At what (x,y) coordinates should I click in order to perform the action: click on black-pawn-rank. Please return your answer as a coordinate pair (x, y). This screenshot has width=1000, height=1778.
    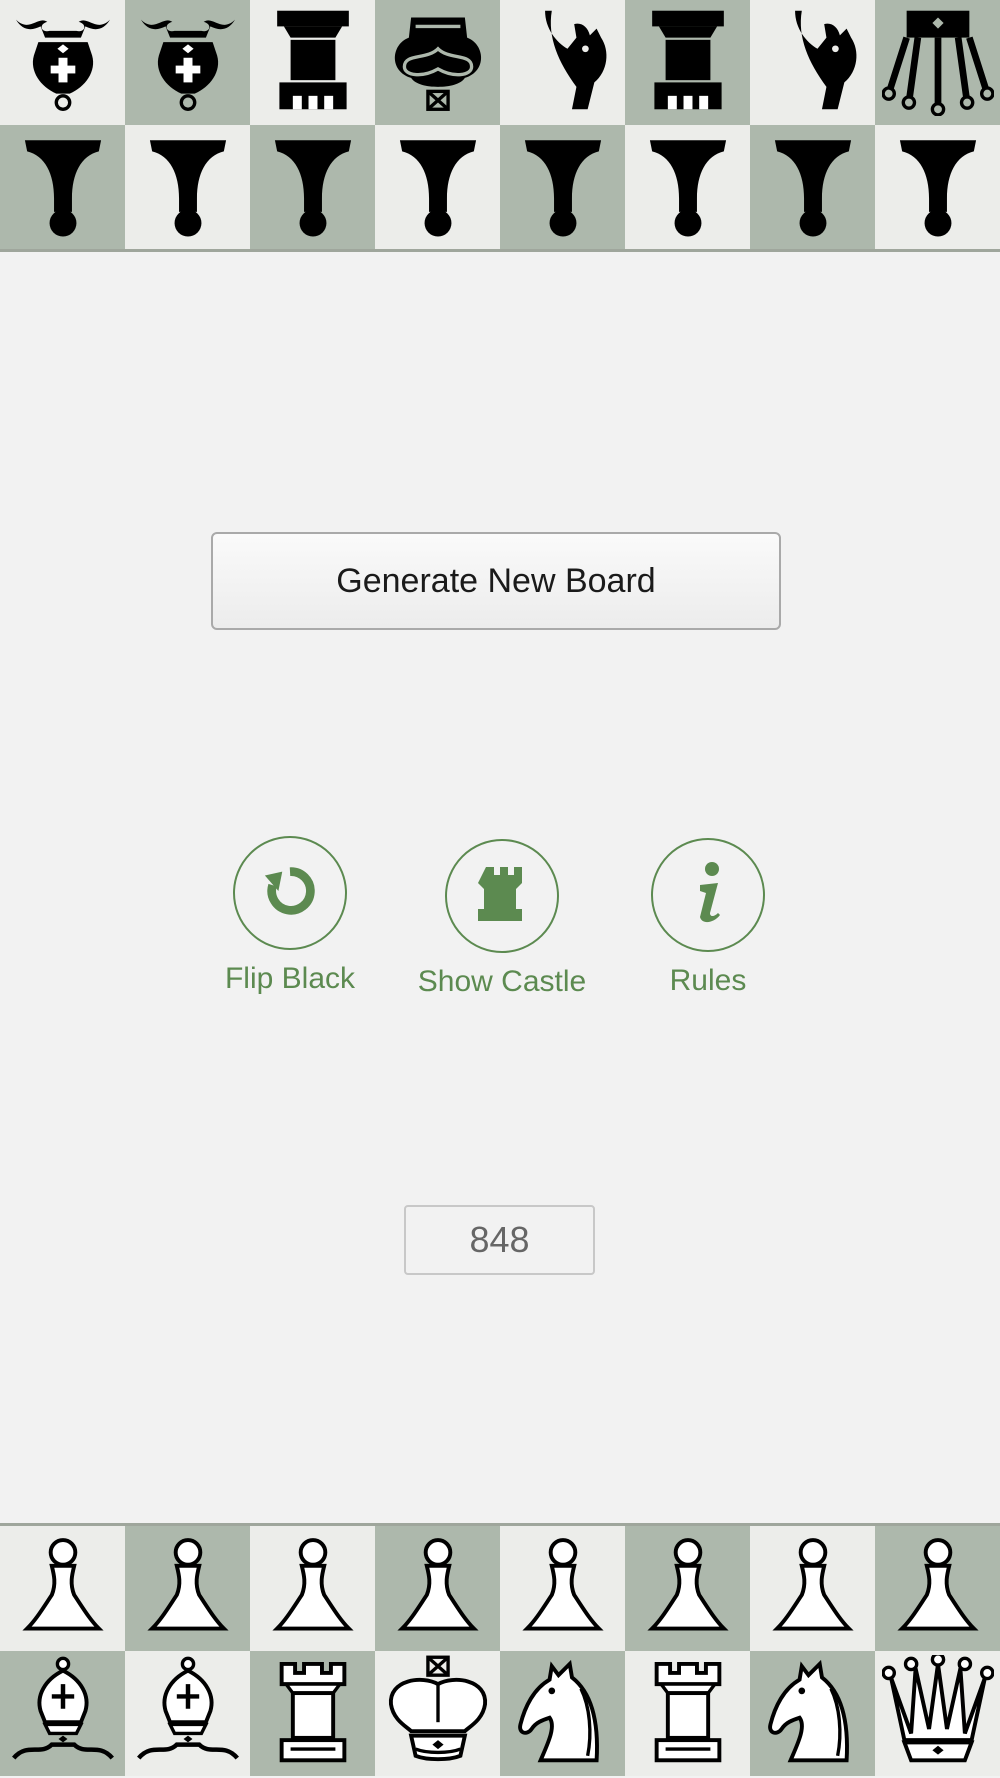
    Looking at the image, I should click on (500, 187).